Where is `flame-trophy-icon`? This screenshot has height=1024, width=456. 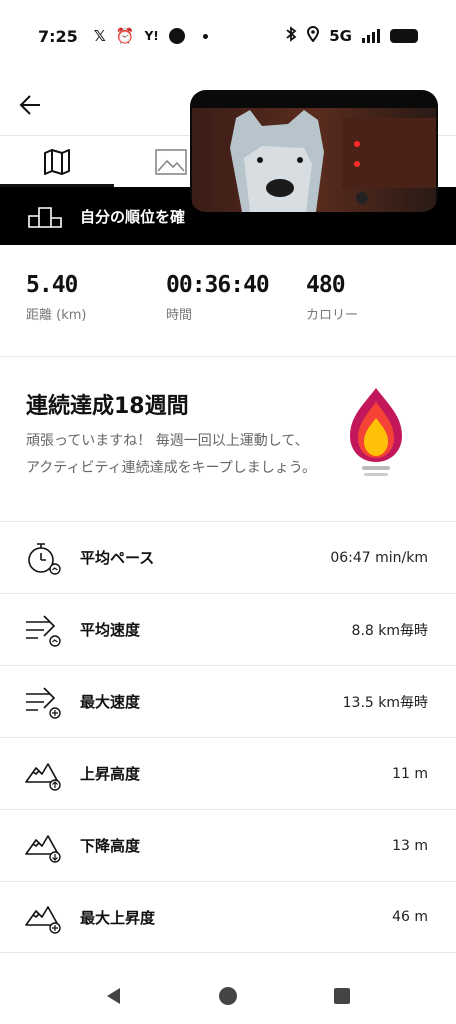 flame-trophy-icon is located at coordinates (376, 432).